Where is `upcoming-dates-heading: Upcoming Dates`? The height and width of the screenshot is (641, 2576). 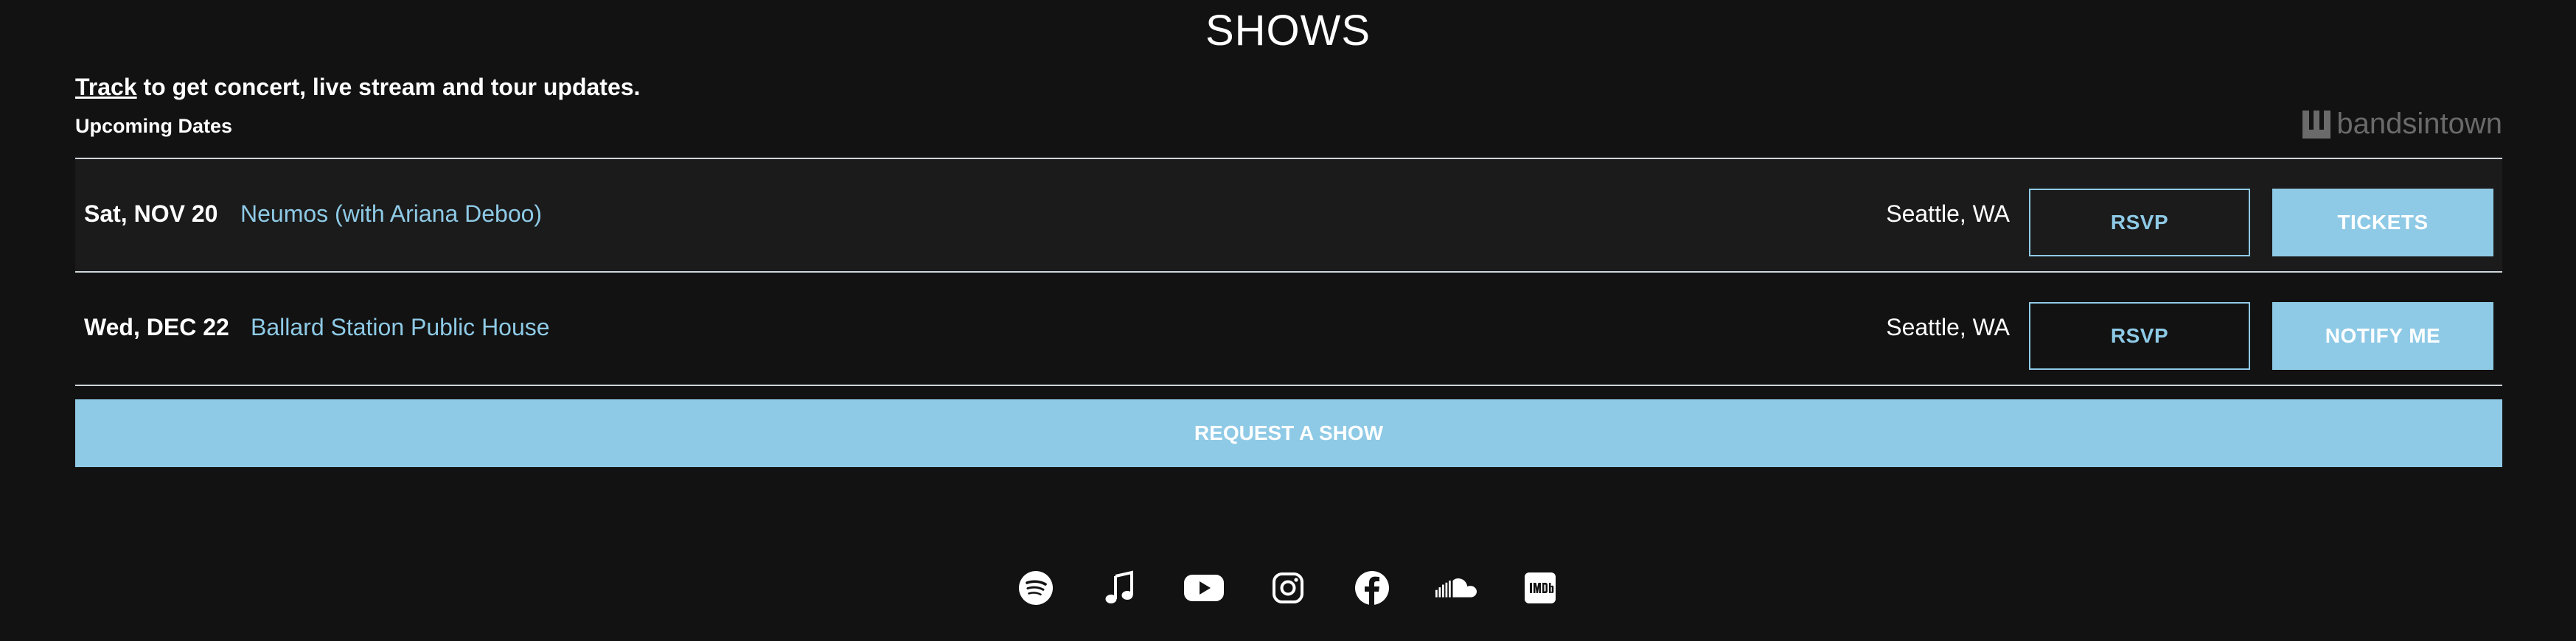
upcoming-dates-heading: Upcoming Dates is located at coordinates (154, 126).